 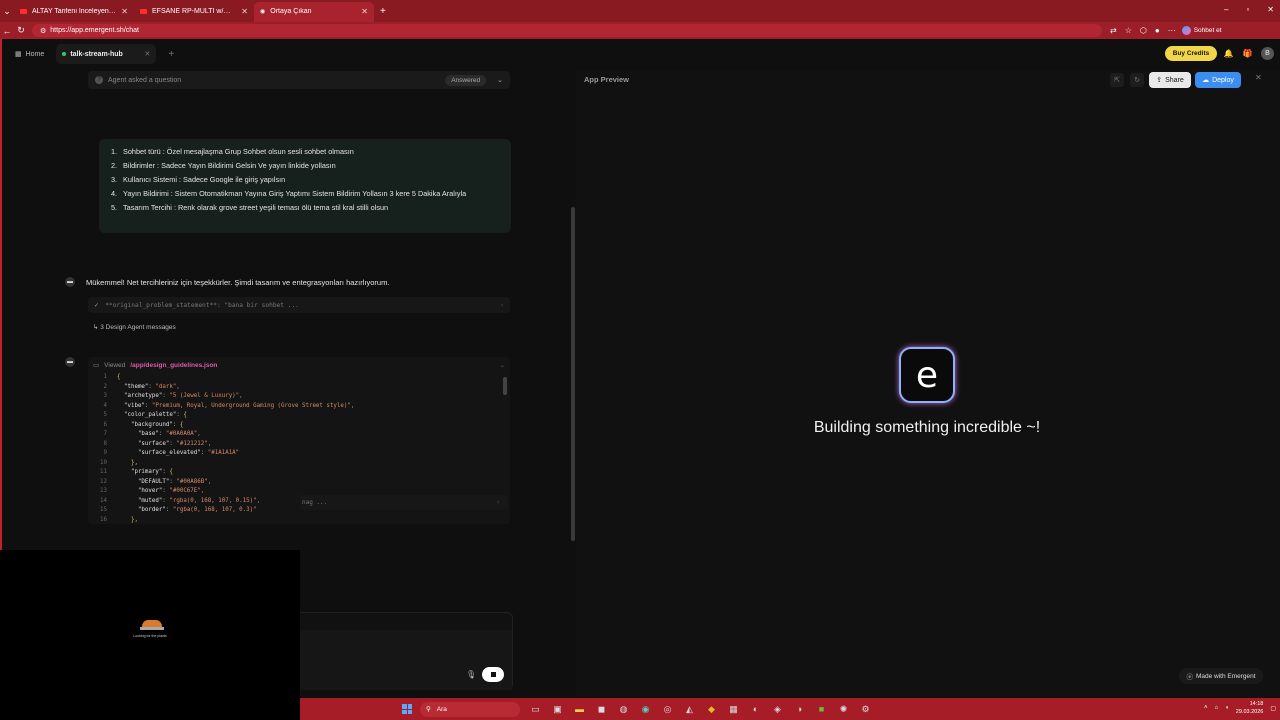 I want to click on line-number: 5, so click(x=105, y=415).